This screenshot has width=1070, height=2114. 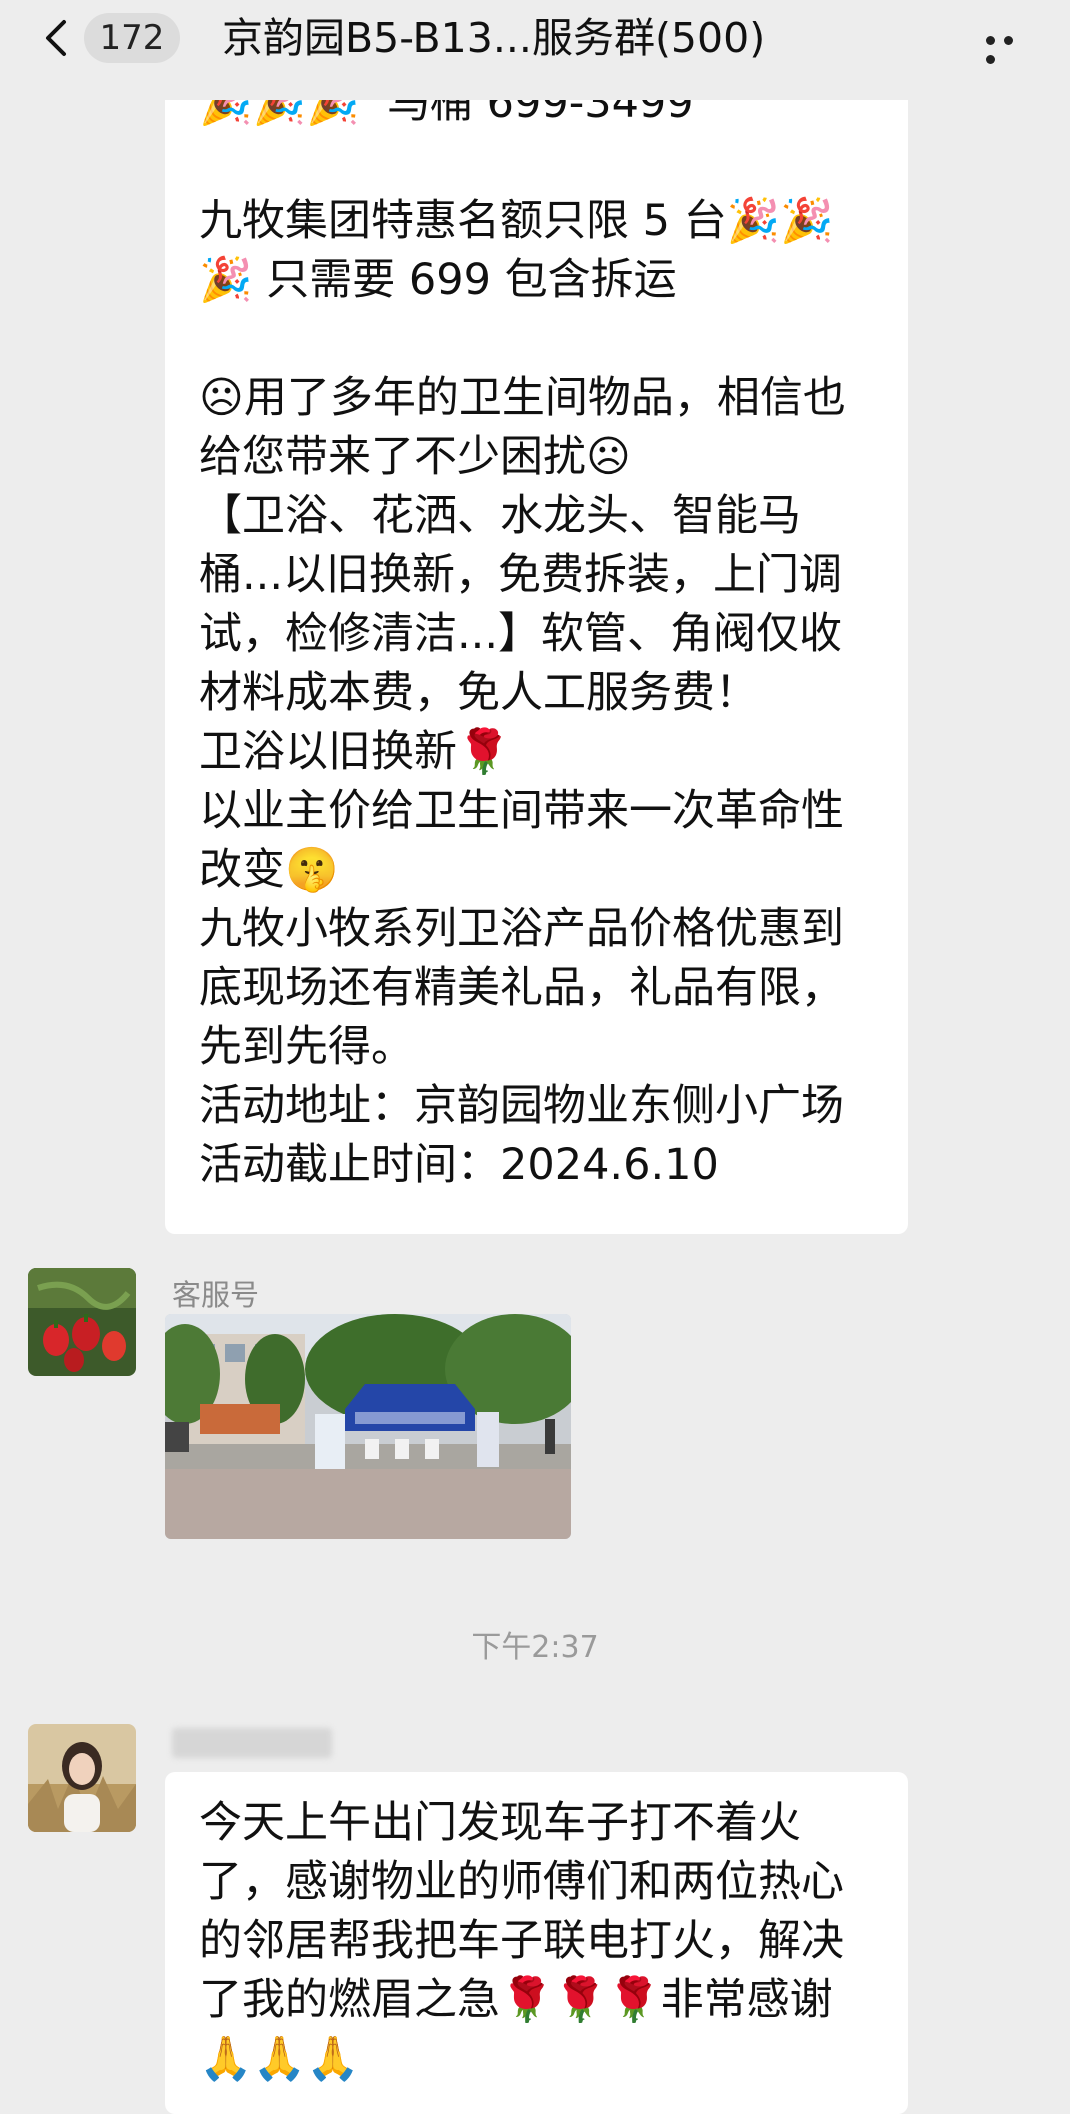 I want to click on strawberry-avatar-icon, so click(x=82, y=1322).